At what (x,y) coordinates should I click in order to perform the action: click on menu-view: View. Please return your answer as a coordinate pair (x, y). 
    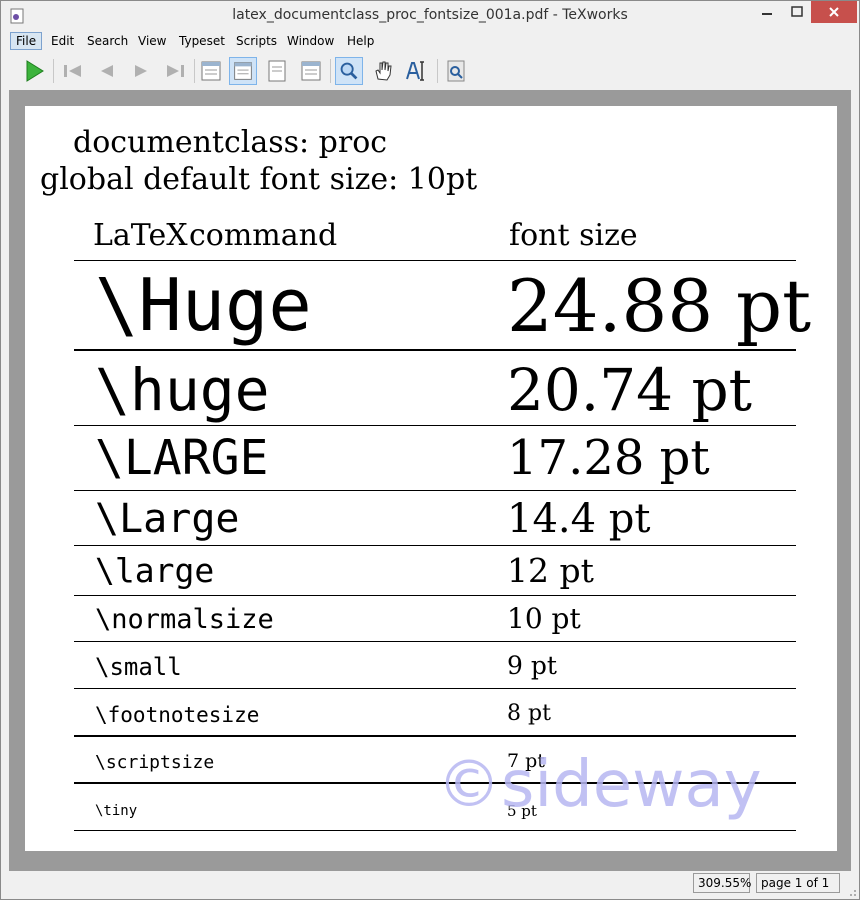
    Looking at the image, I should click on (152, 41).